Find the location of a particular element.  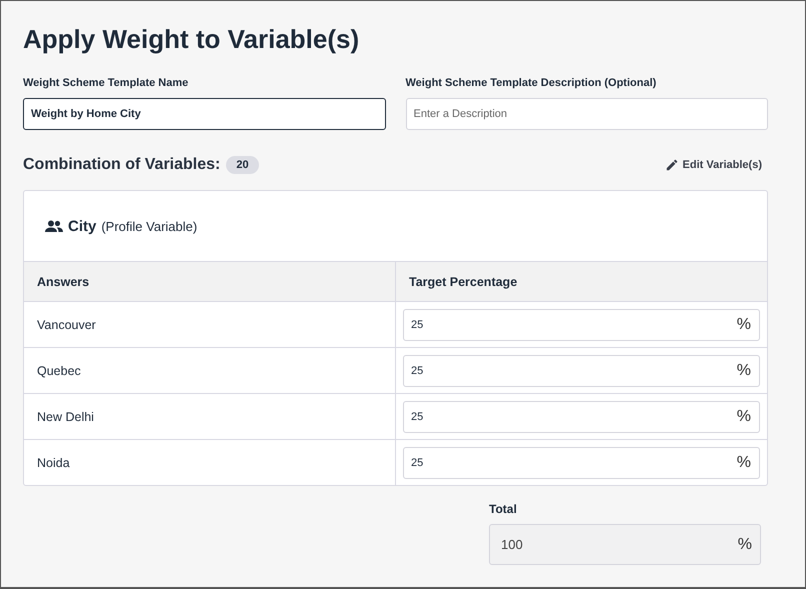

table-cell: Vancouver is located at coordinates (210, 325).